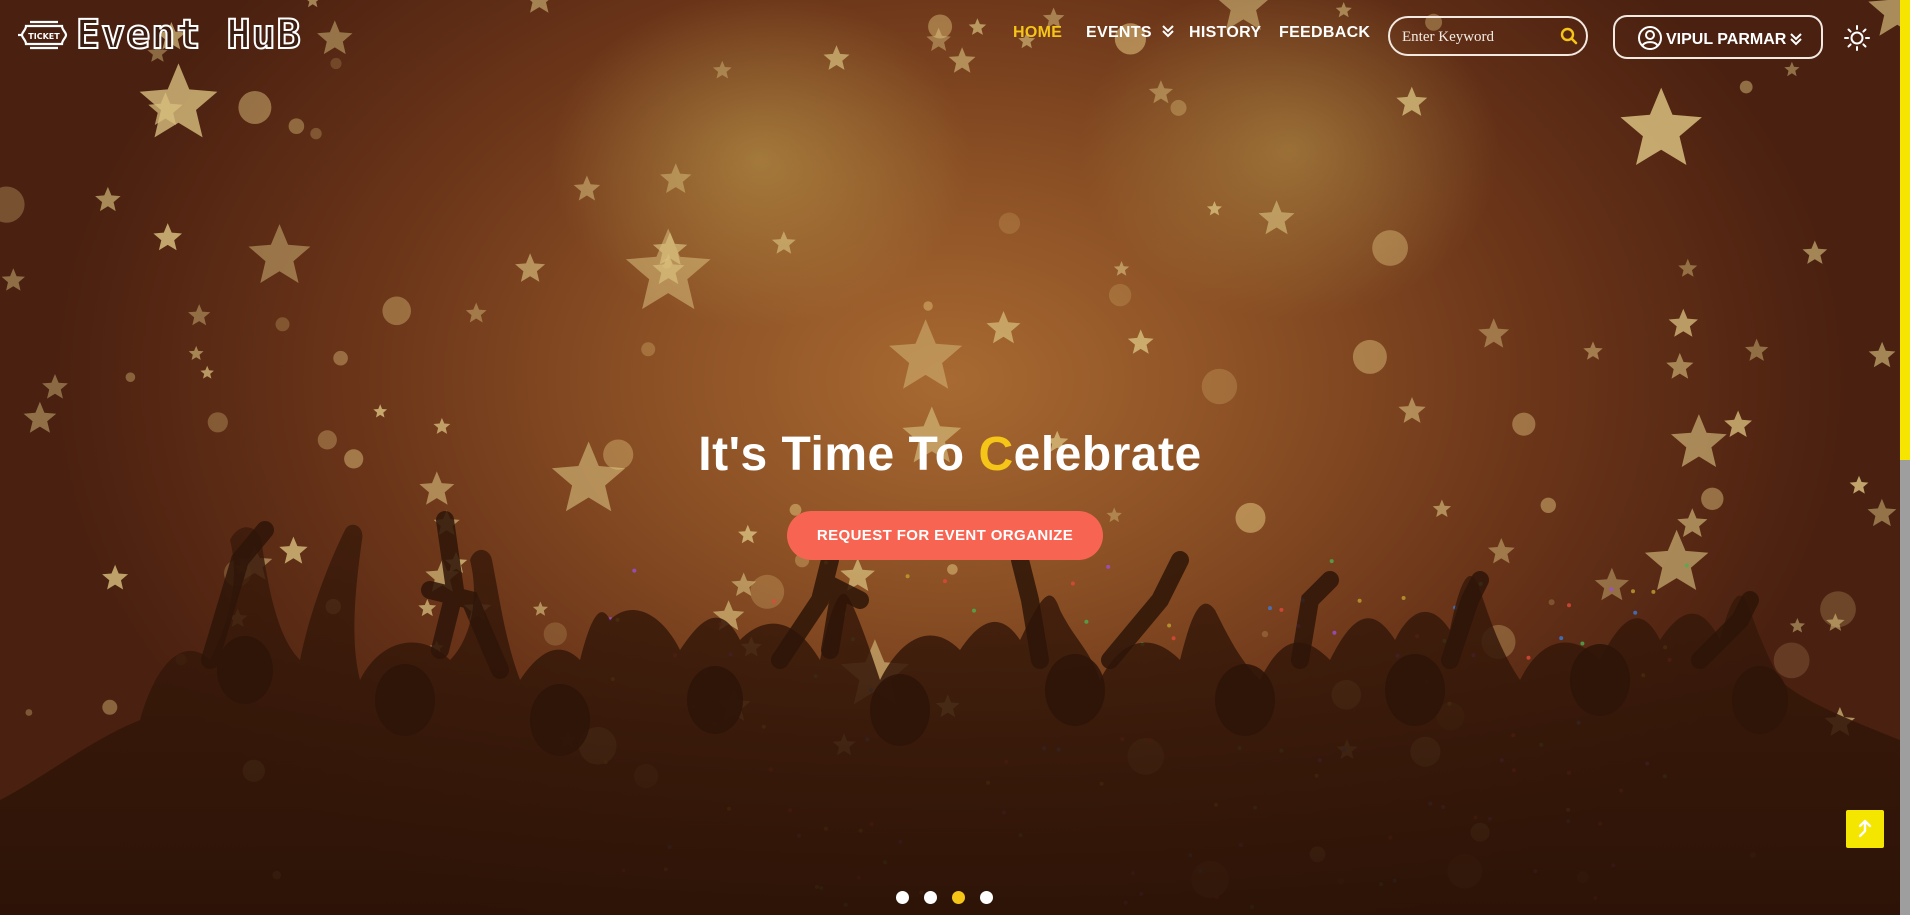 This screenshot has width=1910, height=915. I want to click on user-menu-button: VIPUL PARMAR, so click(1718, 37).